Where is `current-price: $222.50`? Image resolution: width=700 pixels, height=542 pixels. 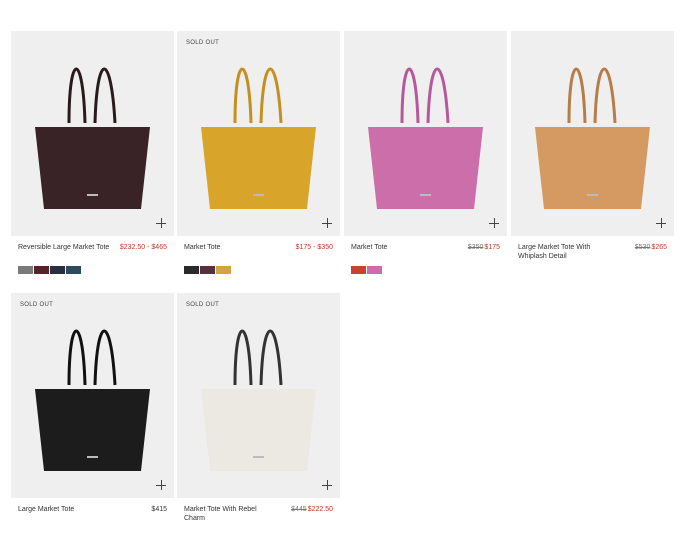 current-price: $222.50 is located at coordinates (320, 509).